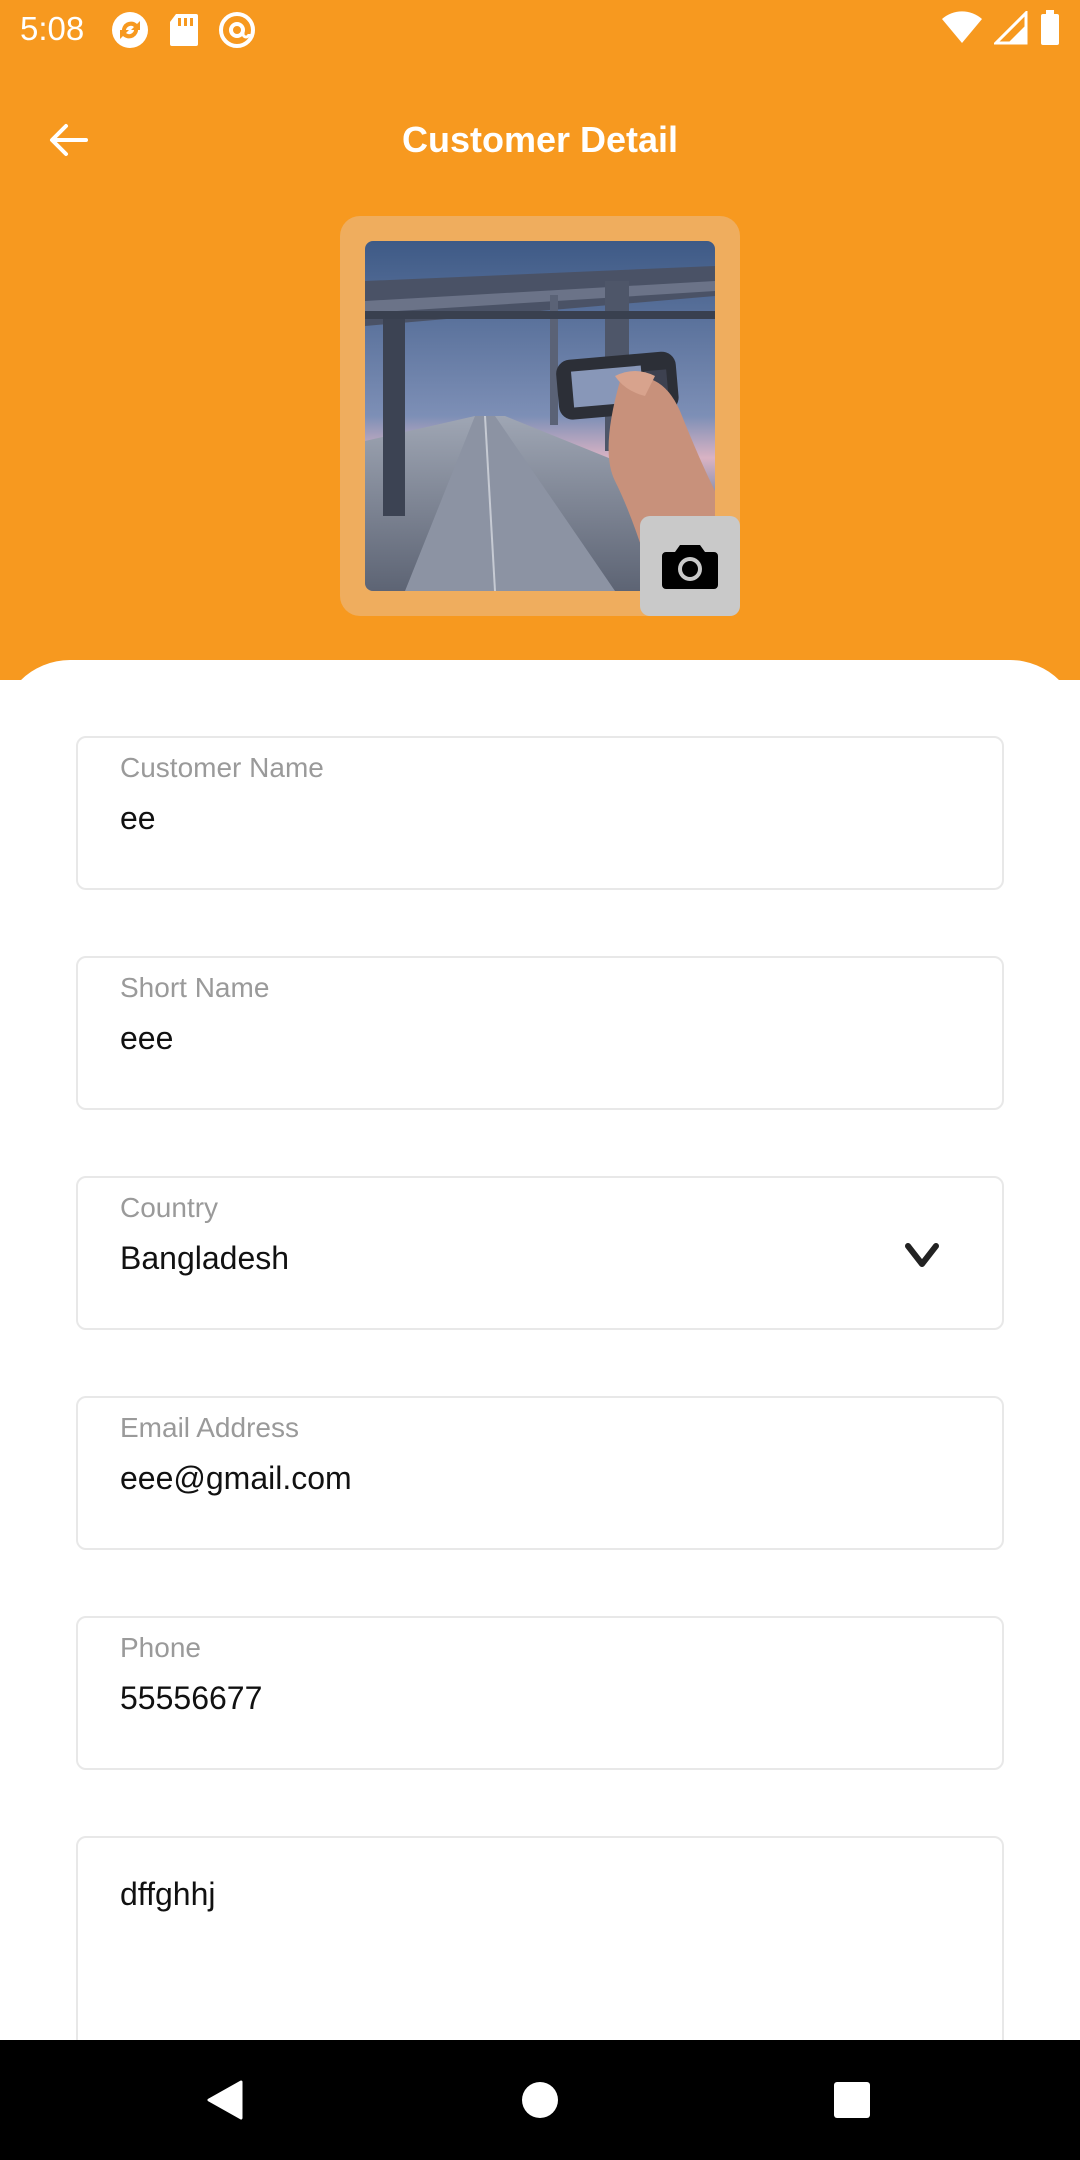 Image resolution: width=1080 pixels, height=2160 pixels. I want to click on email-label: Email Address, so click(209, 1427).